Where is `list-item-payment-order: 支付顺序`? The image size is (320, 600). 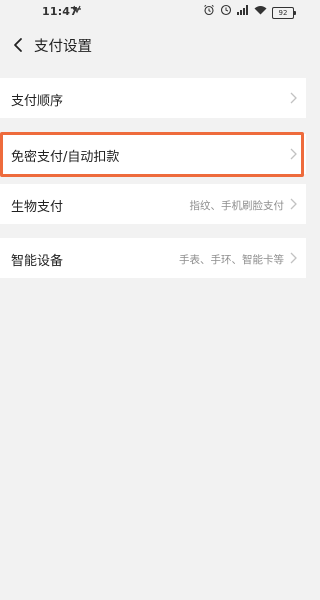 list-item-payment-order: 支付顺序 is located at coordinates (153, 98).